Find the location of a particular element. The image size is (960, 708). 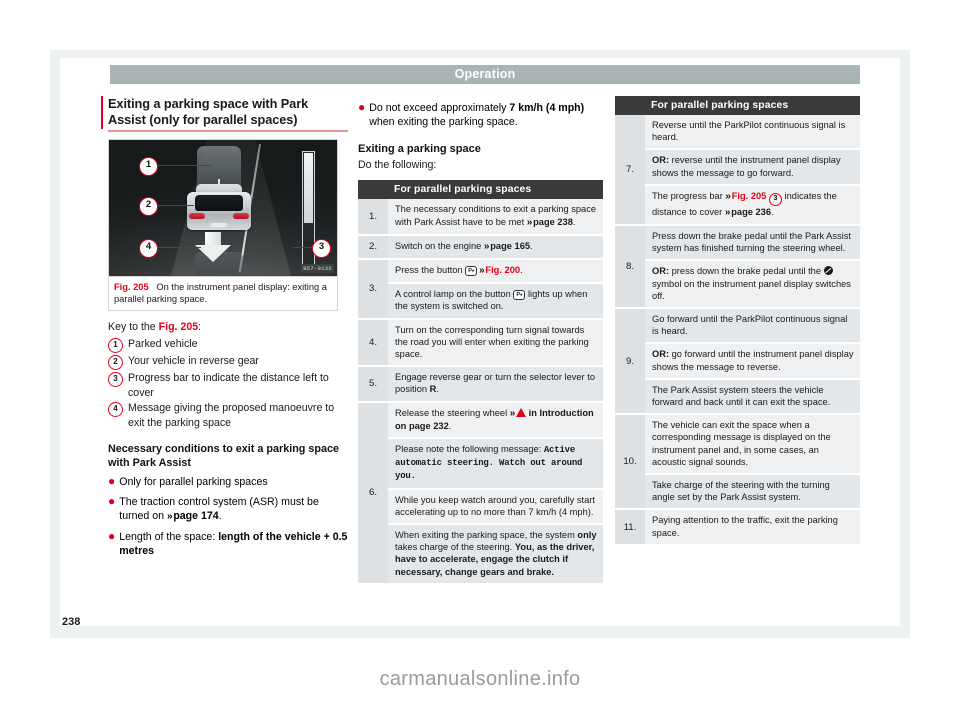

page-number: 238 is located at coordinates (71, 622).